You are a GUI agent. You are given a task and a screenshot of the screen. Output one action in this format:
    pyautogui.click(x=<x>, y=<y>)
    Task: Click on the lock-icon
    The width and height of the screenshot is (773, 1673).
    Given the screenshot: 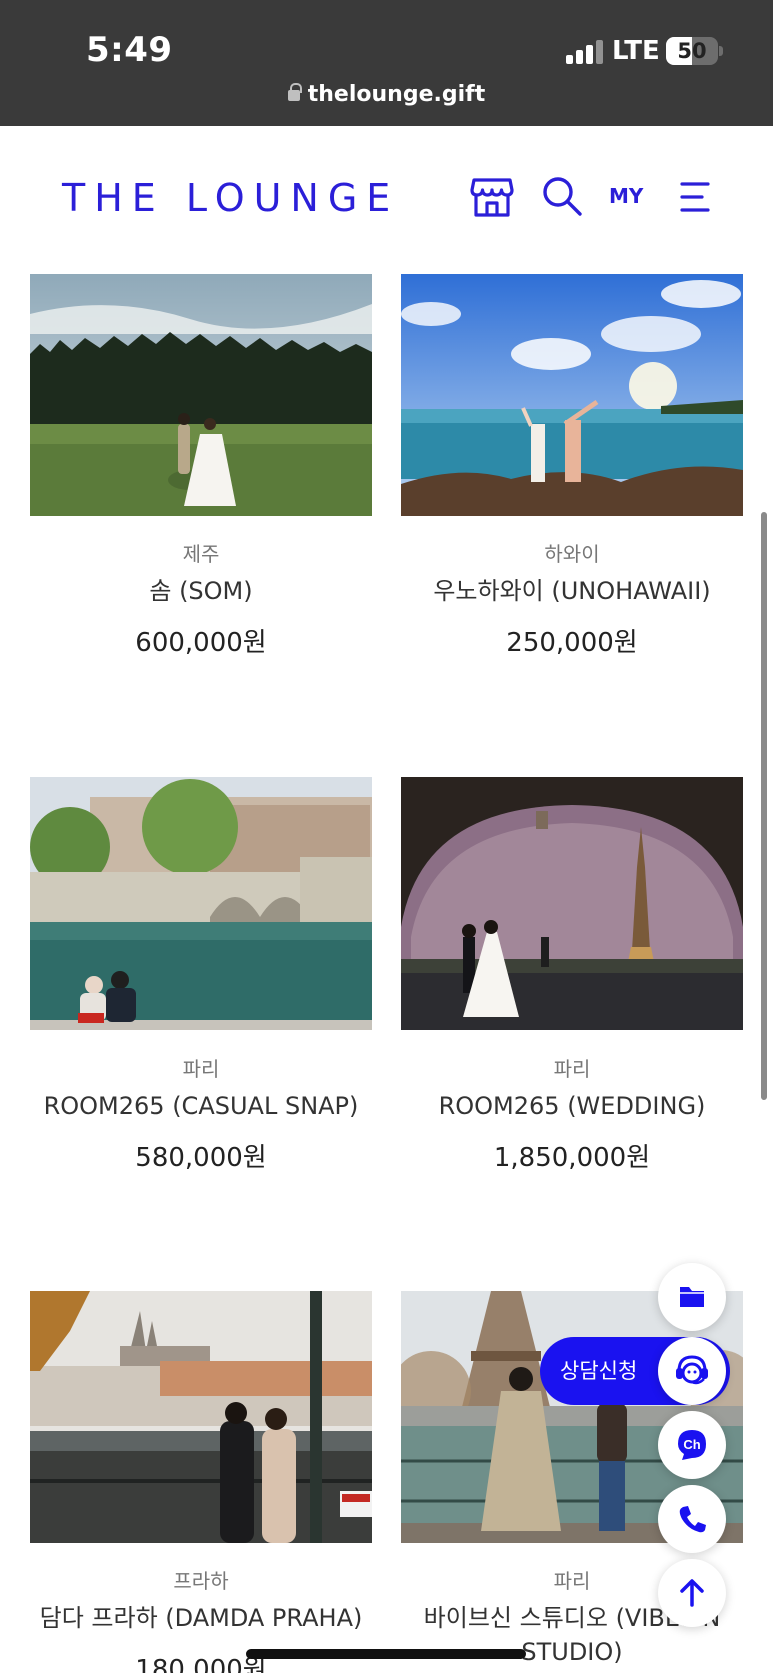 What is the action you would take?
    pyautogui.click(x=294, y=92)
    